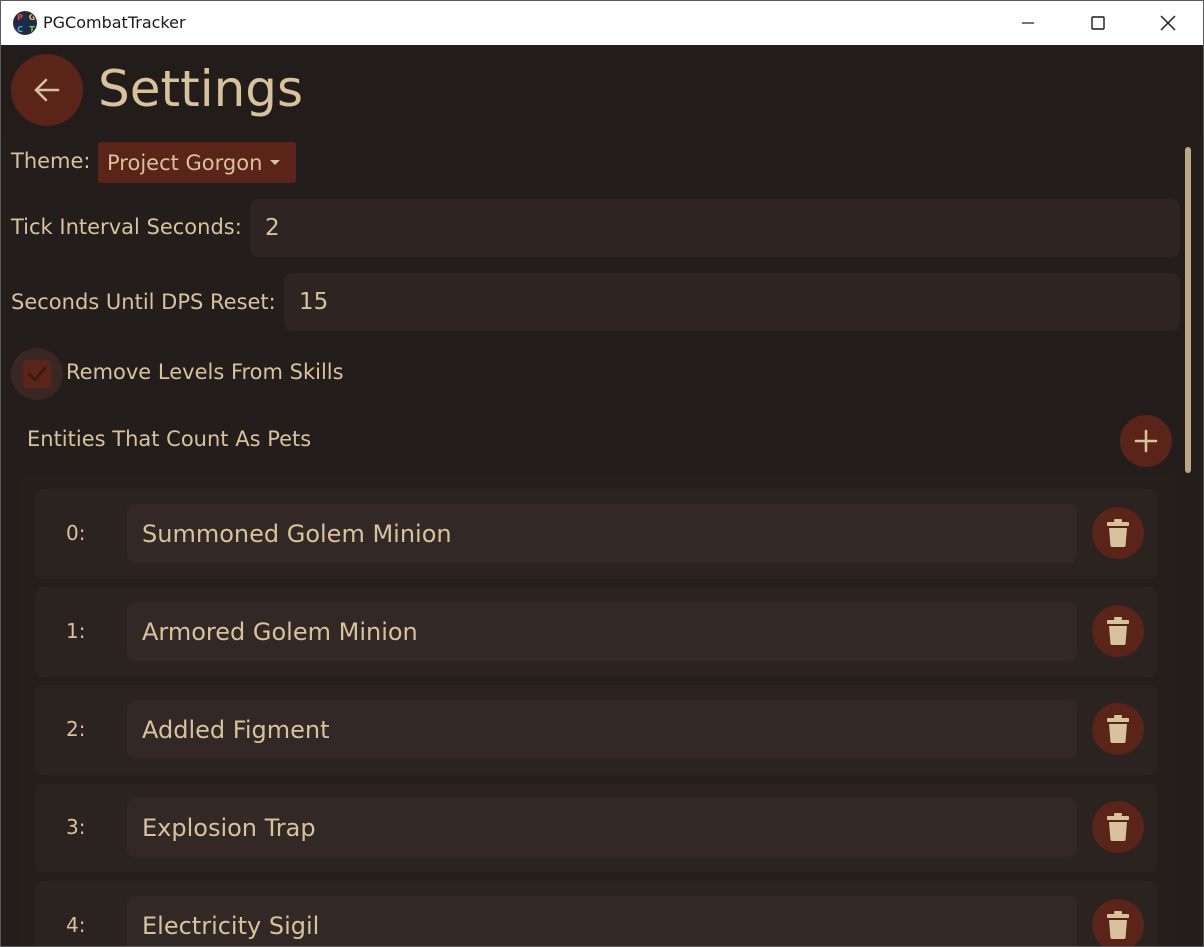  Describe the element at coordinates (602, 921) in the screenshot. I see `pet-name-input: Electricity Sigil` at that location.